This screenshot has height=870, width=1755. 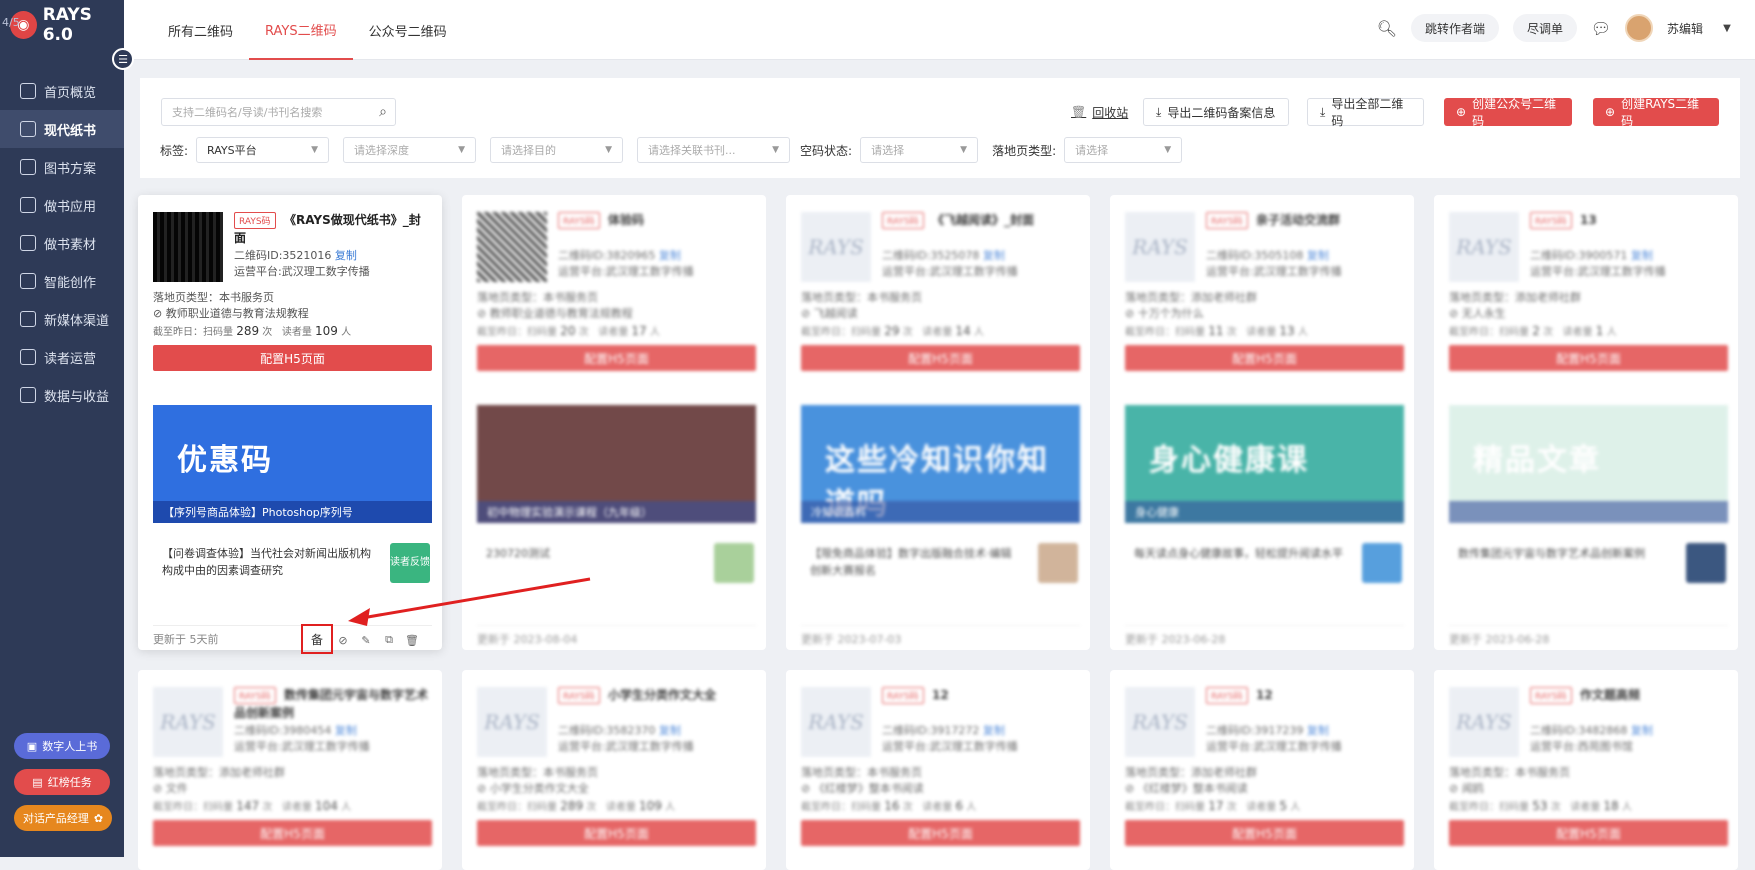 What do you see at coordinates (1239, 553) in the screenshot?
I see `card-description: 每天读点身心健康故事，轻松提升阅读水平` at bounding box center [1239, 553].